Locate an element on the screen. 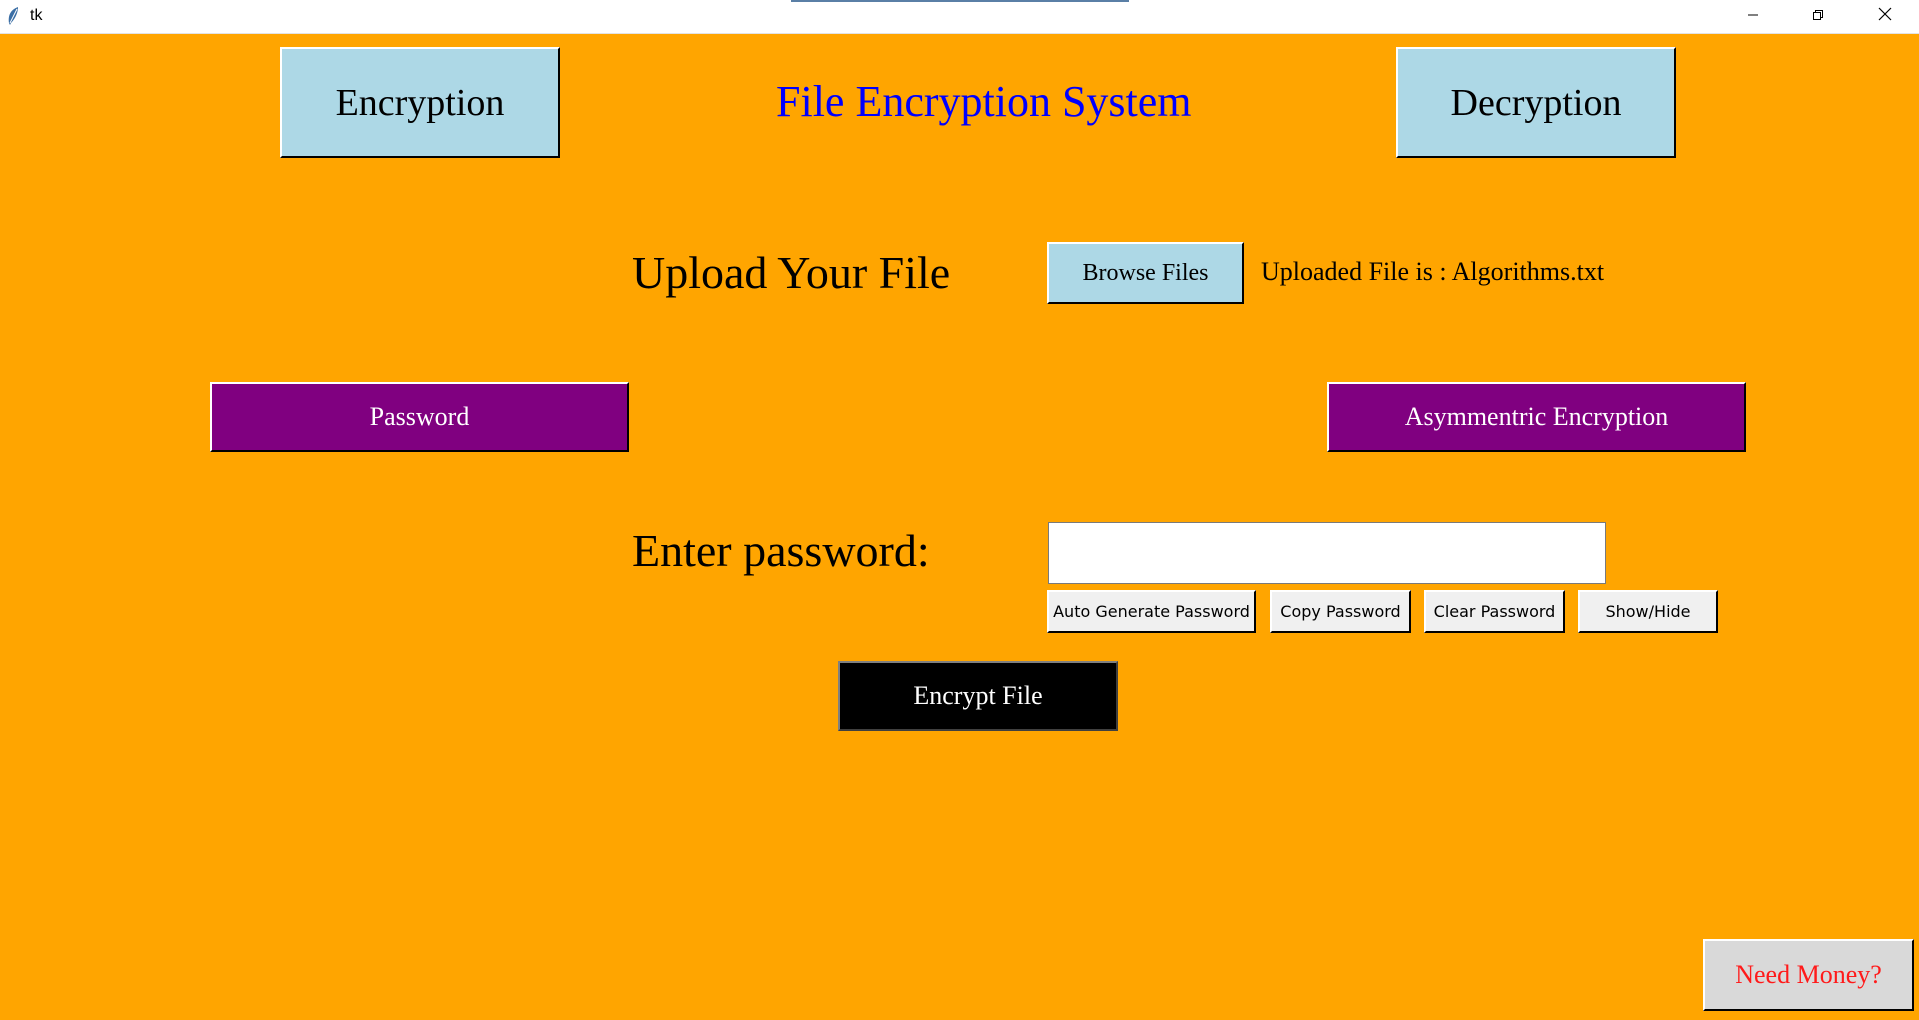 The image size is (1919, 1020). maximize-button is located at coordinates (1817, 16).